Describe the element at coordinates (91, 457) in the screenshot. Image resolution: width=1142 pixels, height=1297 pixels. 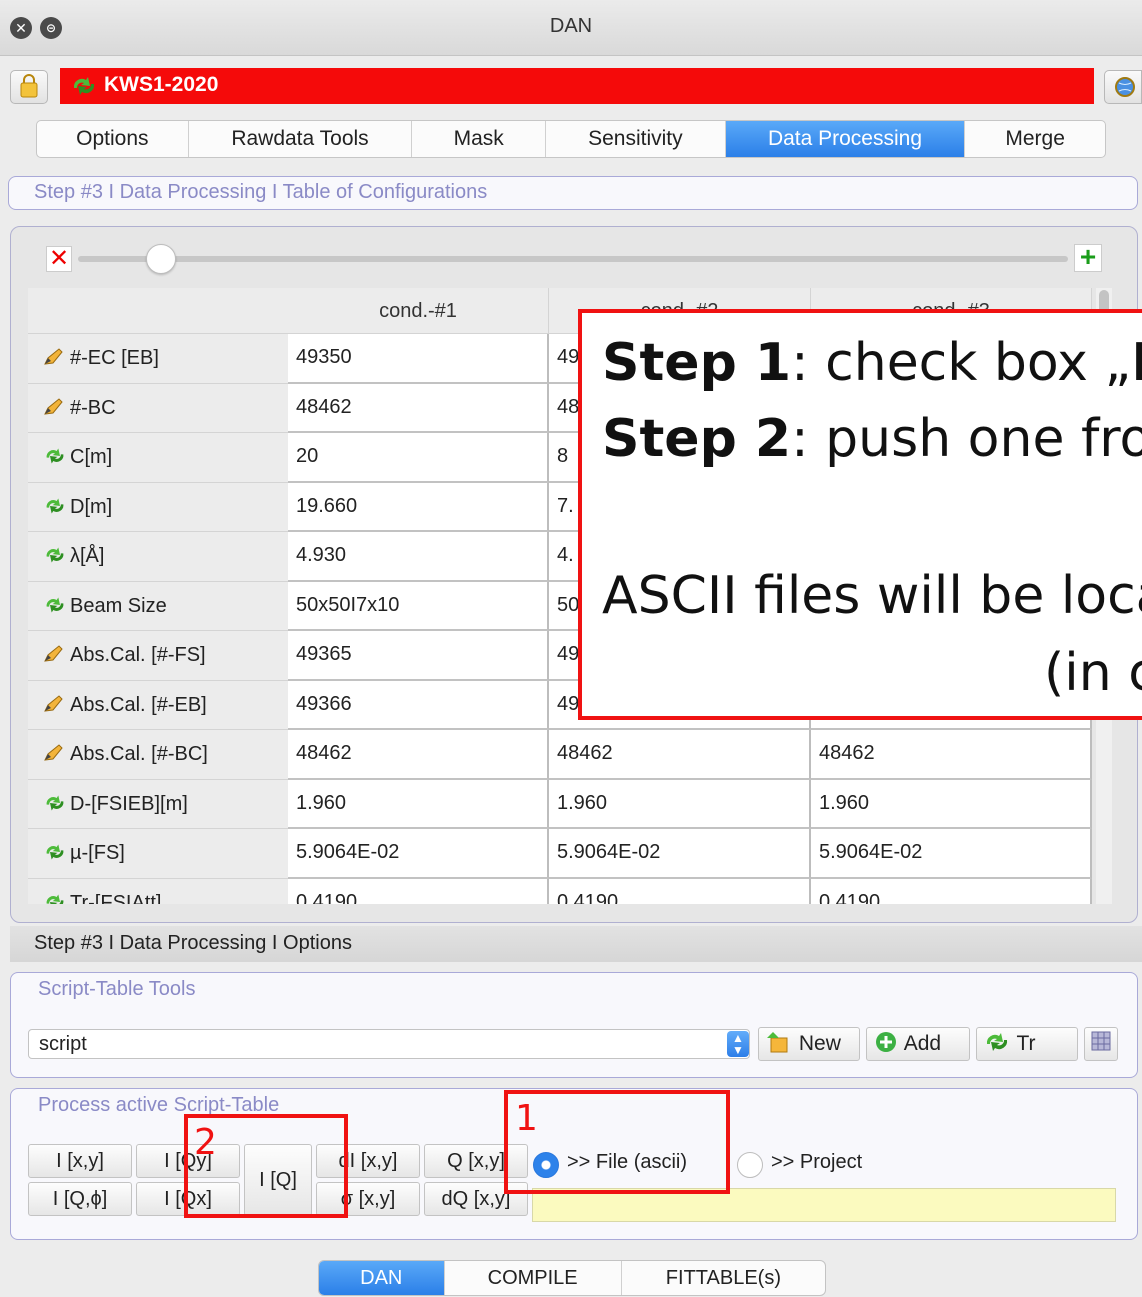
I see `row-label: C[m]` at that location.